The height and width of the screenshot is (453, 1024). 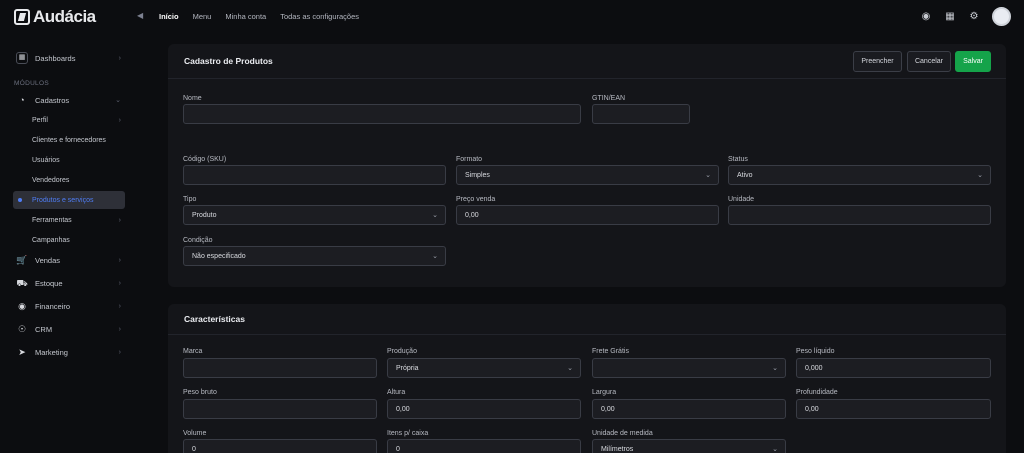 I want to click on active-dot-icon, so click(x=20, y=200).